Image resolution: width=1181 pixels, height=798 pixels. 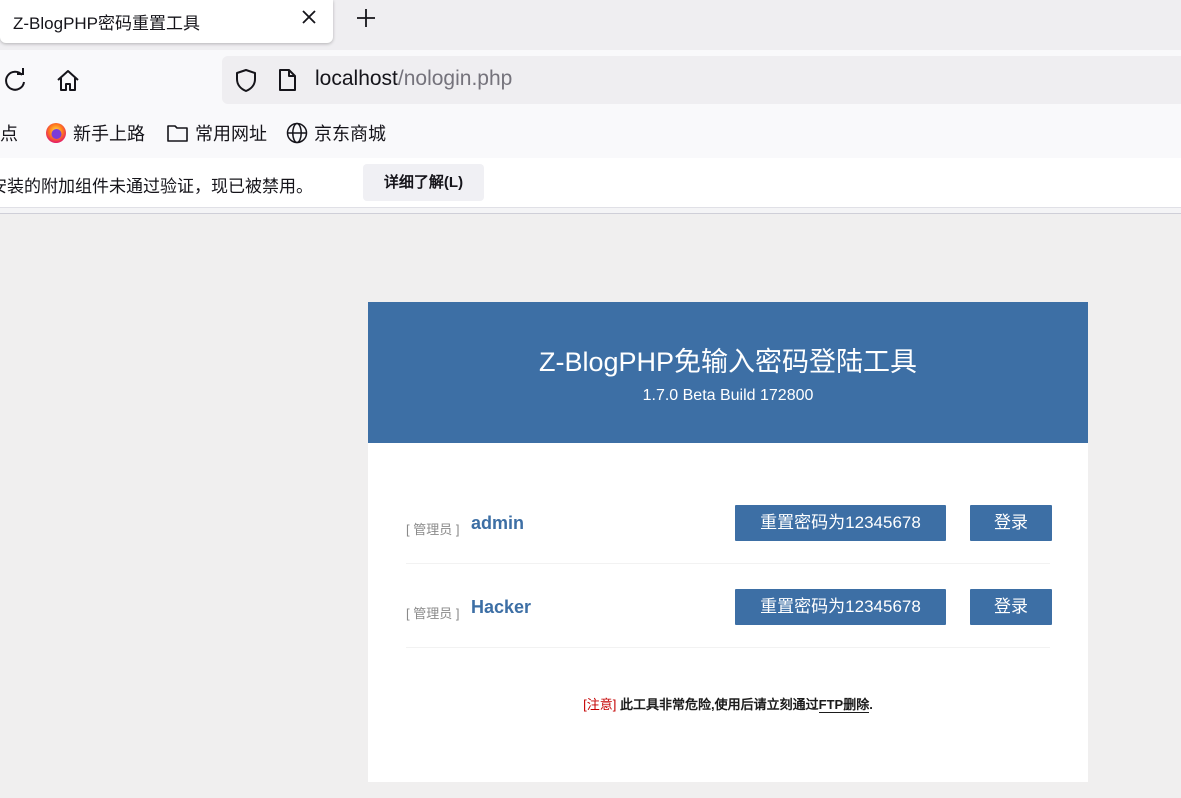 I want to click on user-row: [ 管理员 ] Hacker 重置密码为12345678 登录, so click(x=729, y=606).